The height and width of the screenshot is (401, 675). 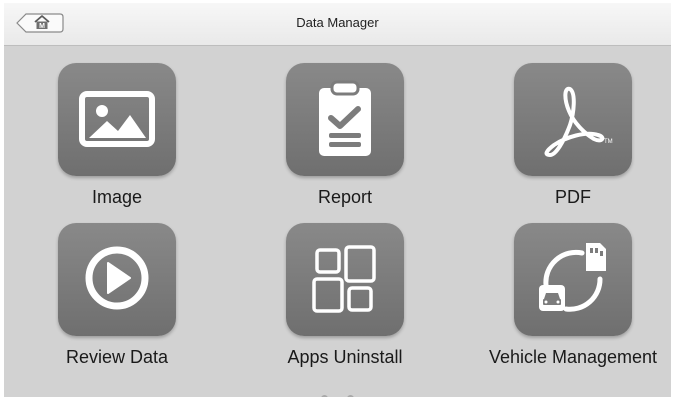 I want to click on image-icon, so click(x=117, y=119).